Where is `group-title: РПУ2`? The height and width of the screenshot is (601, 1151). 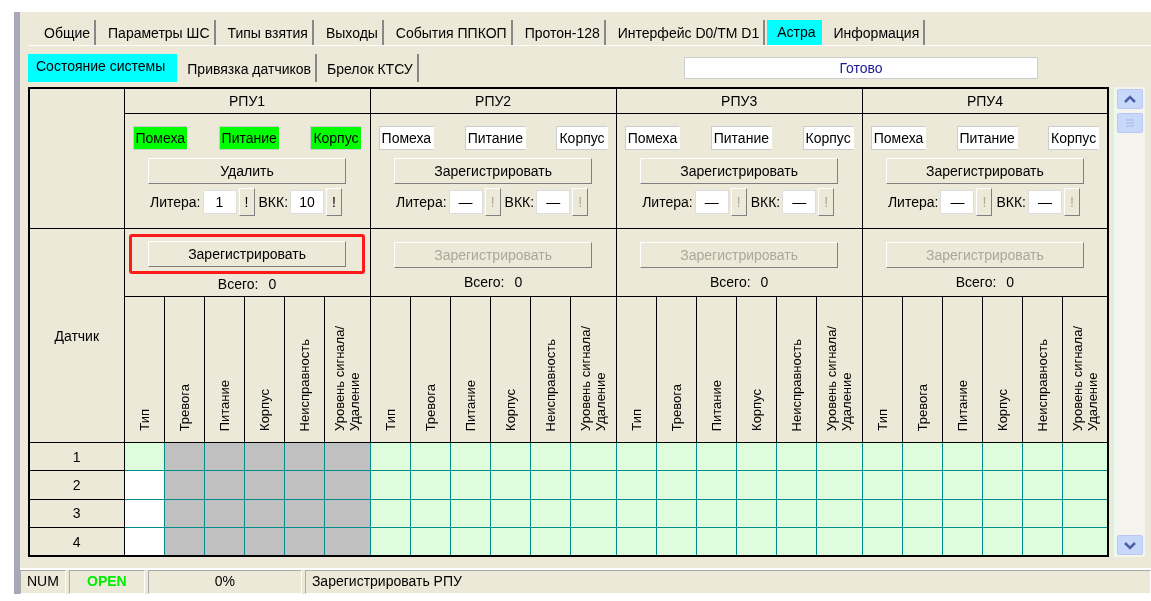
group-title: РПУ2 is located at coordinates (493, 100).